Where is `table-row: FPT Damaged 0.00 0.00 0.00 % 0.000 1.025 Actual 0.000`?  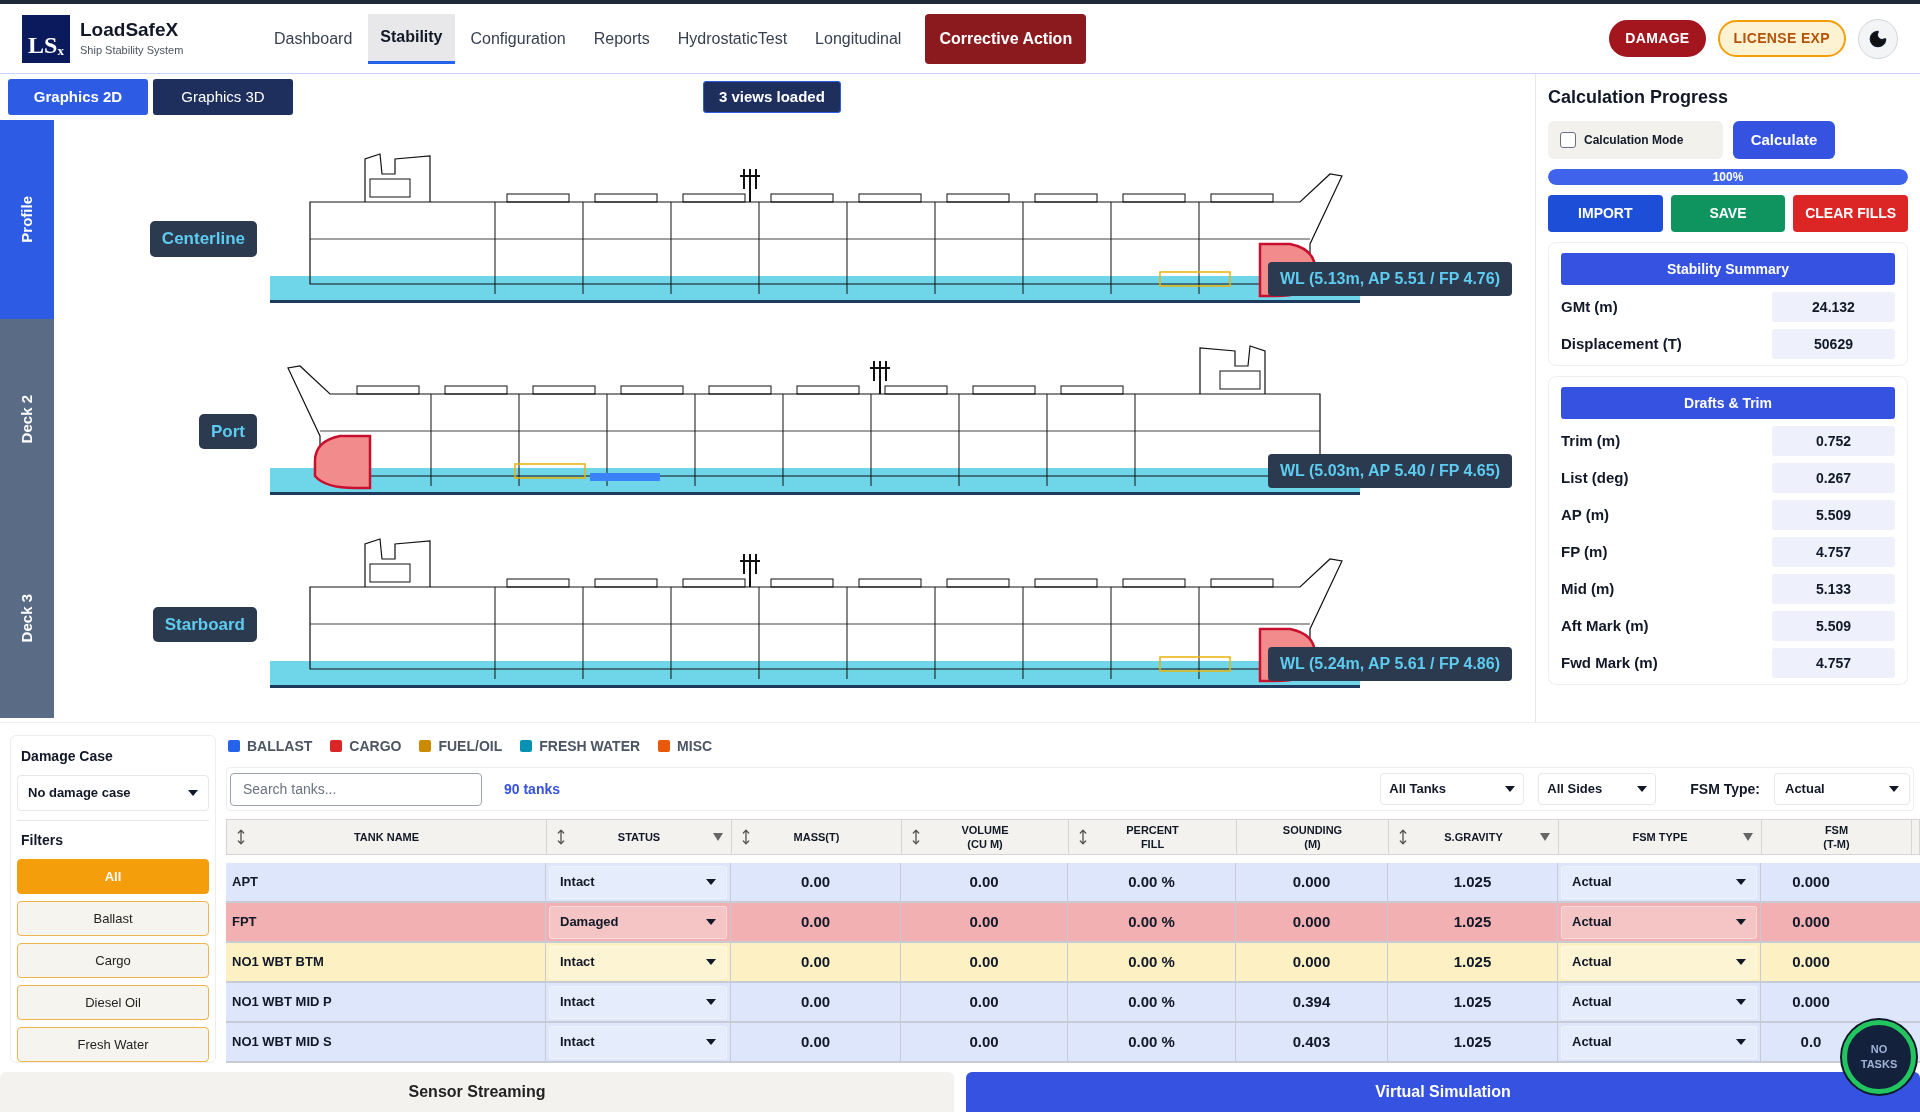
table-row: FPT Damaged 0.00 0.00 0.00 % 0.000 1.025 Actual 0.000 is located at coordinates (1073, 923).